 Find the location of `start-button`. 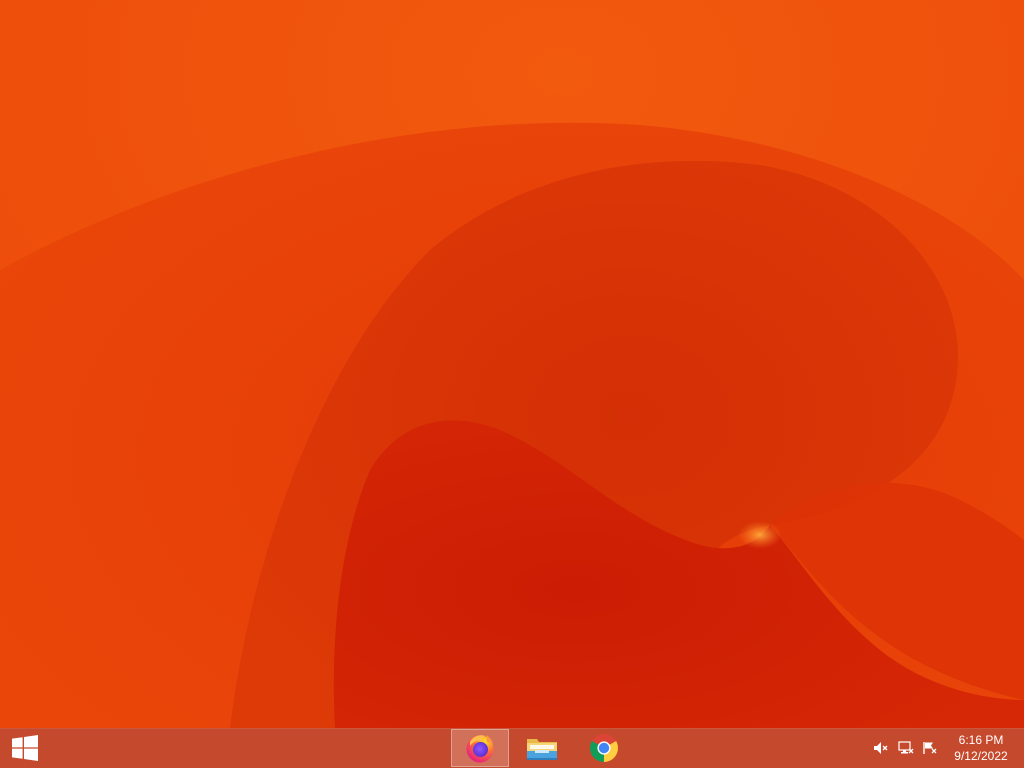

start-button is located at coordinates (25, 748).